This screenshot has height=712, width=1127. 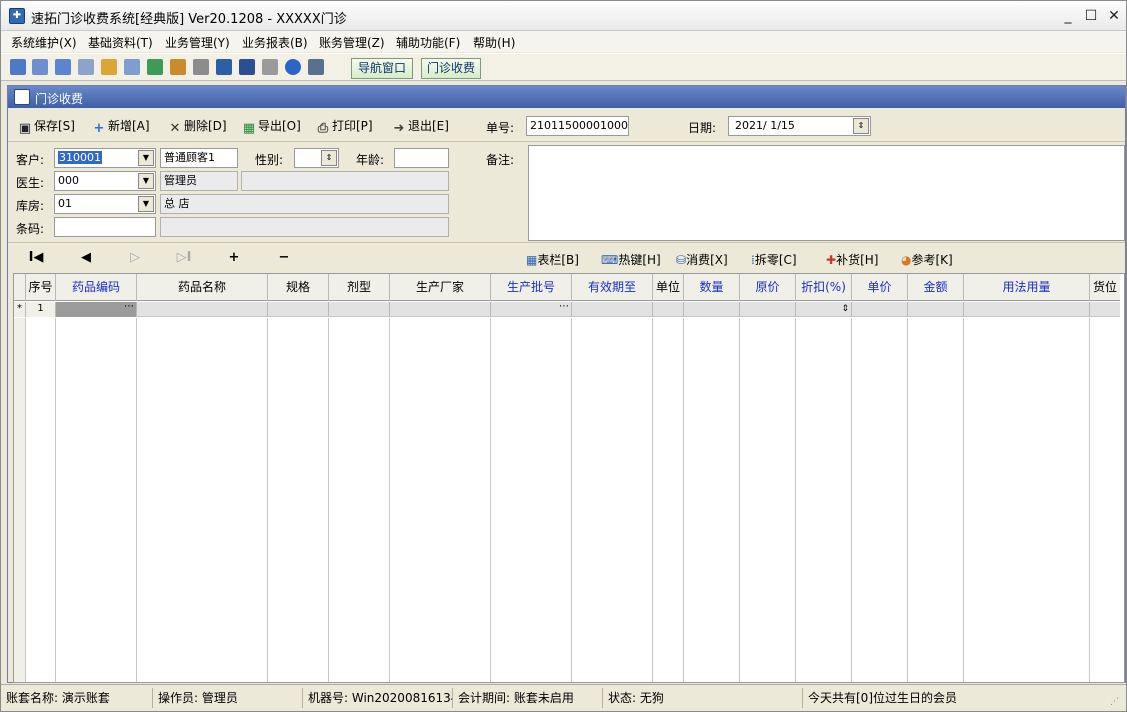 I want to click on cell-manufacturer, so click(x=440, y=309).